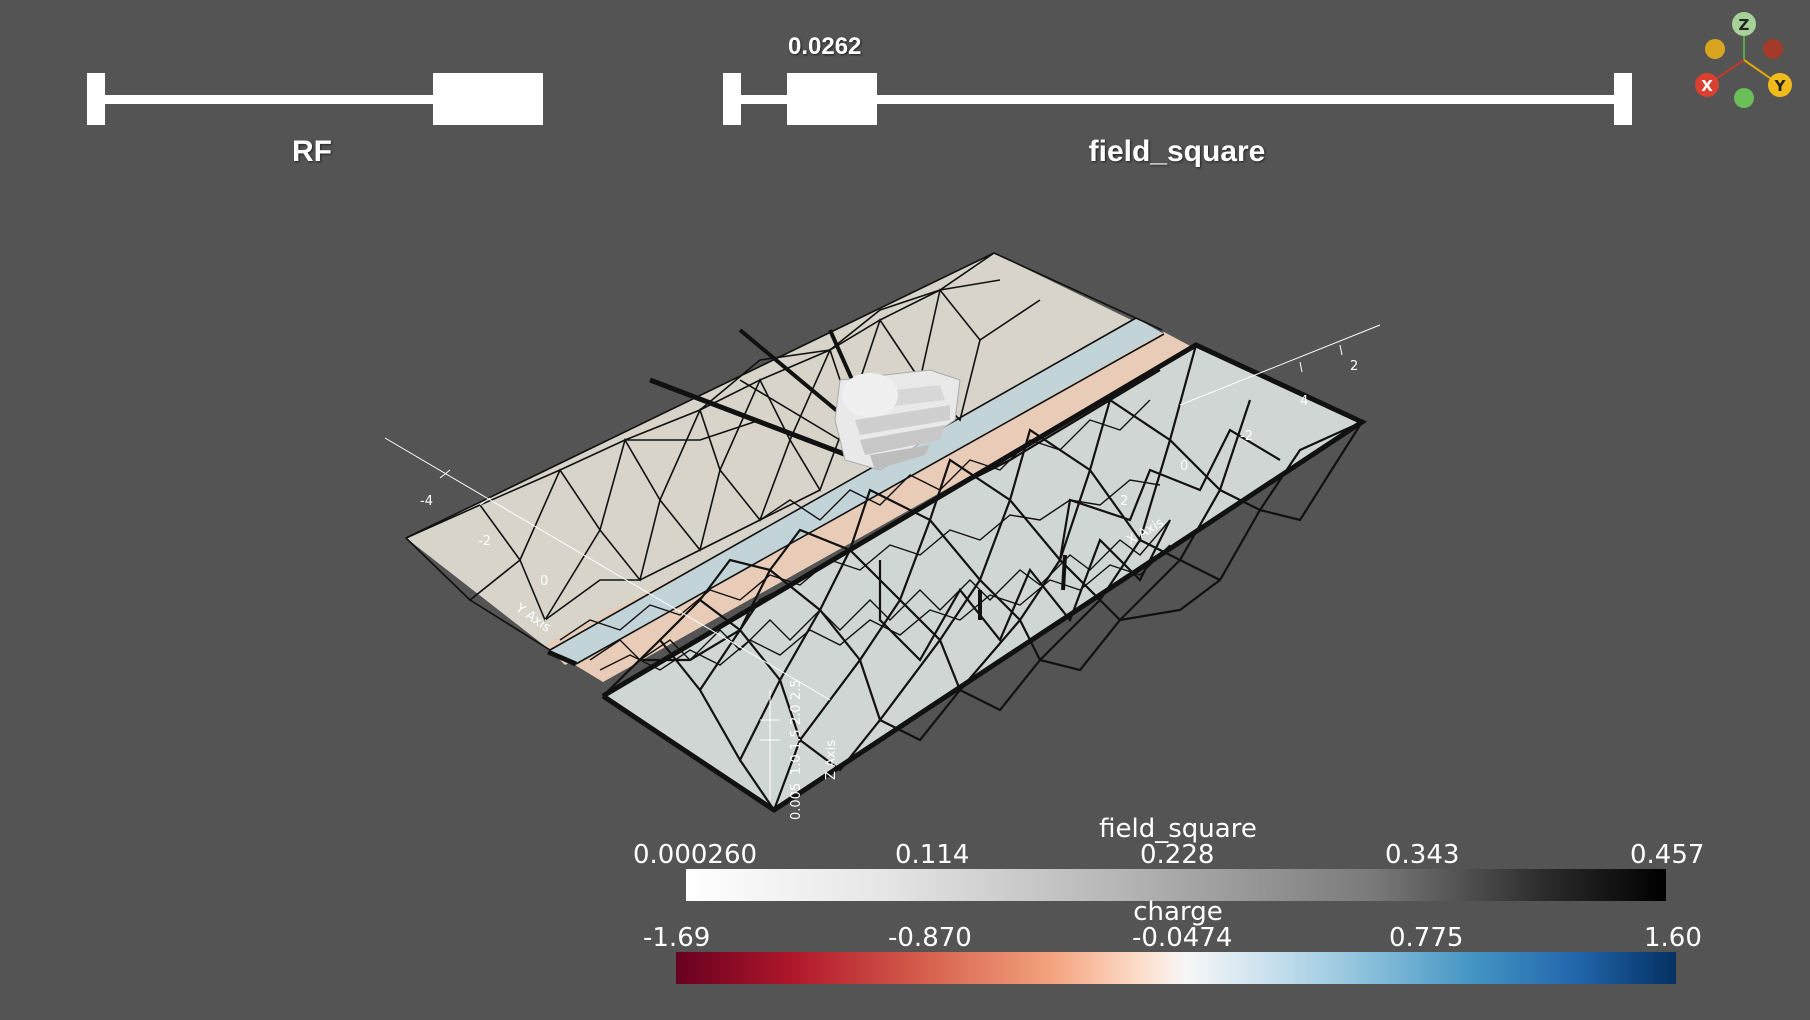 This screenshot has height=1020, width=1810. What do you see at coordinates (1422, 855) in the screenshot?
I see `field-square-tick: 0.343` at bounding box center [1422, 855].